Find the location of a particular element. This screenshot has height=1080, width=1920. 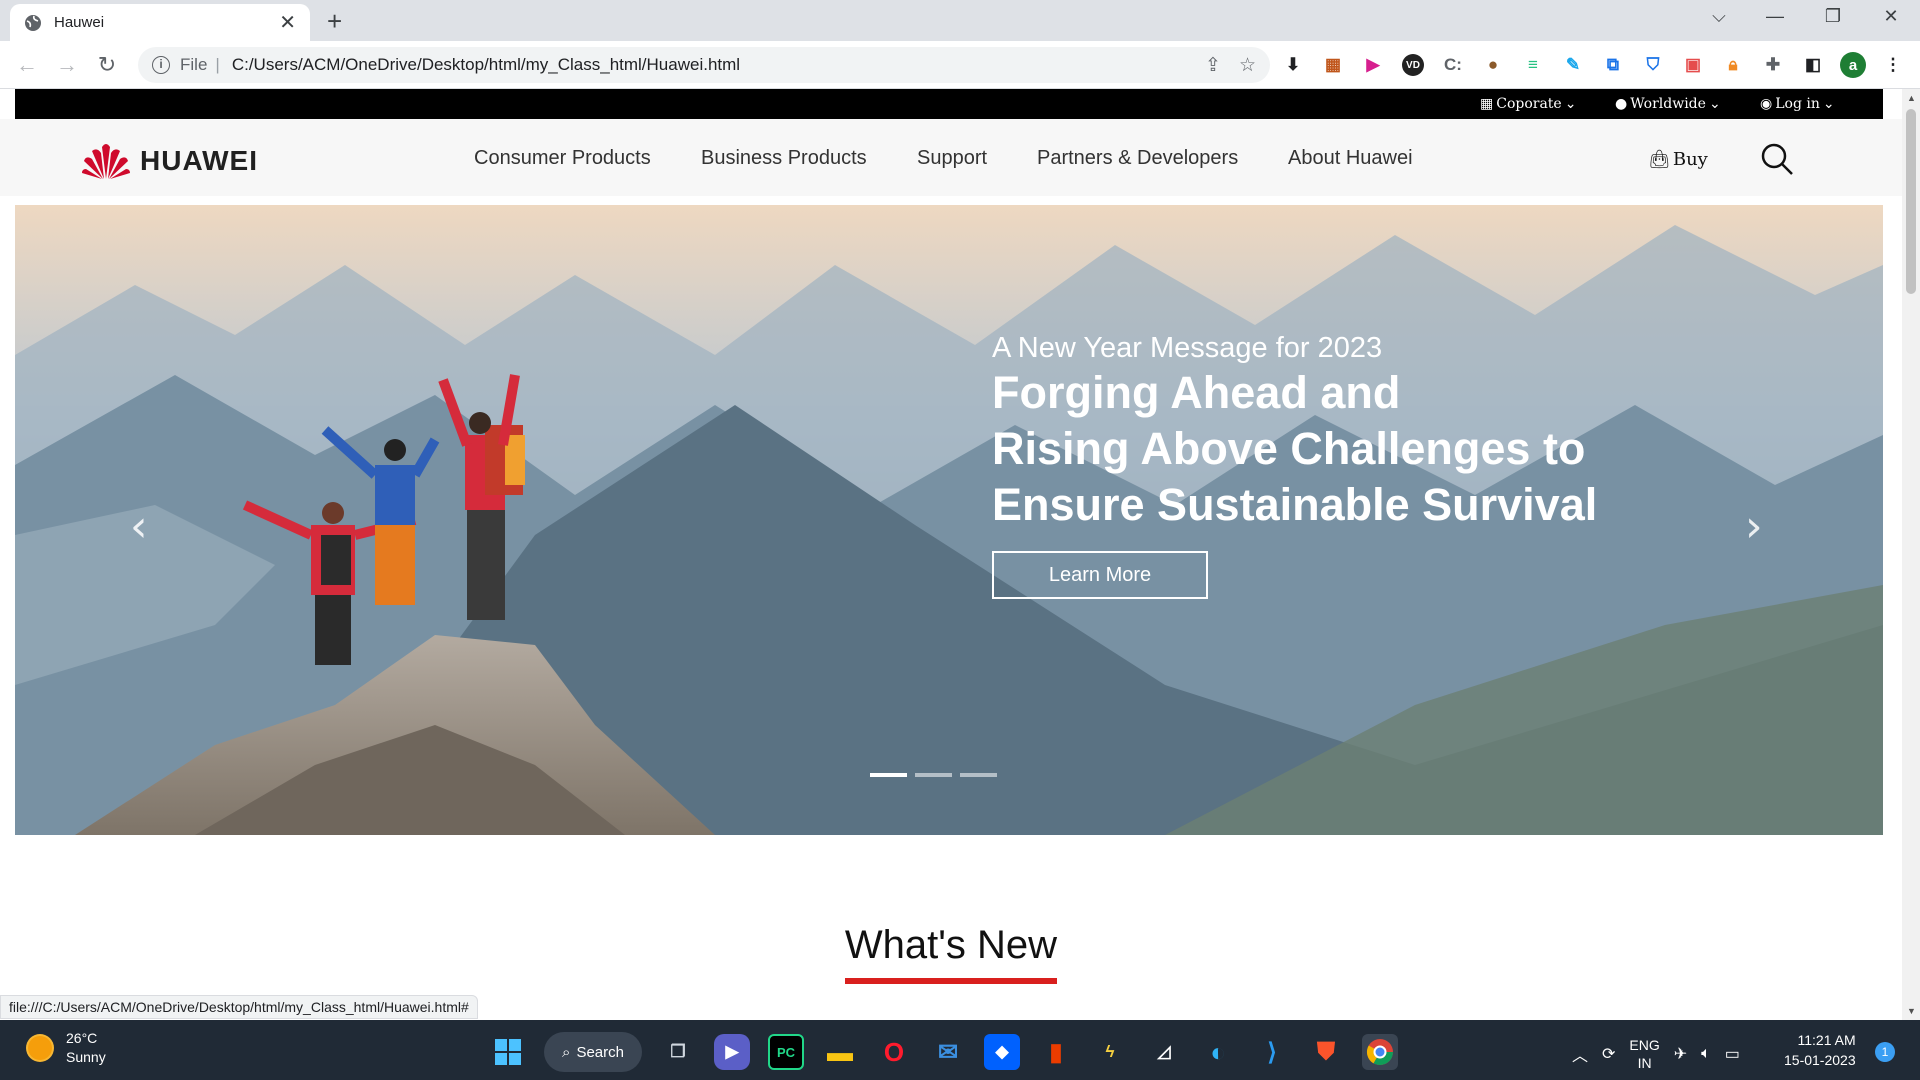

opera-icon: O is located at coordinates (894, 1052).